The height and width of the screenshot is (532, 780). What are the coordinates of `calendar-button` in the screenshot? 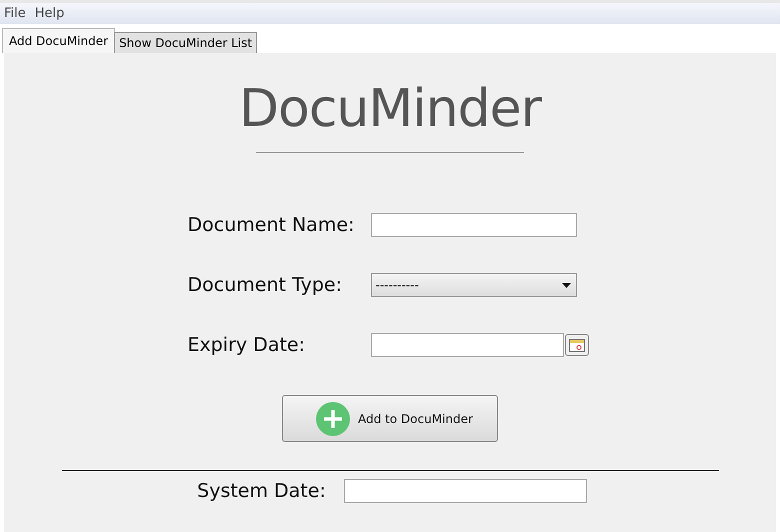 It's located at (576, 345).